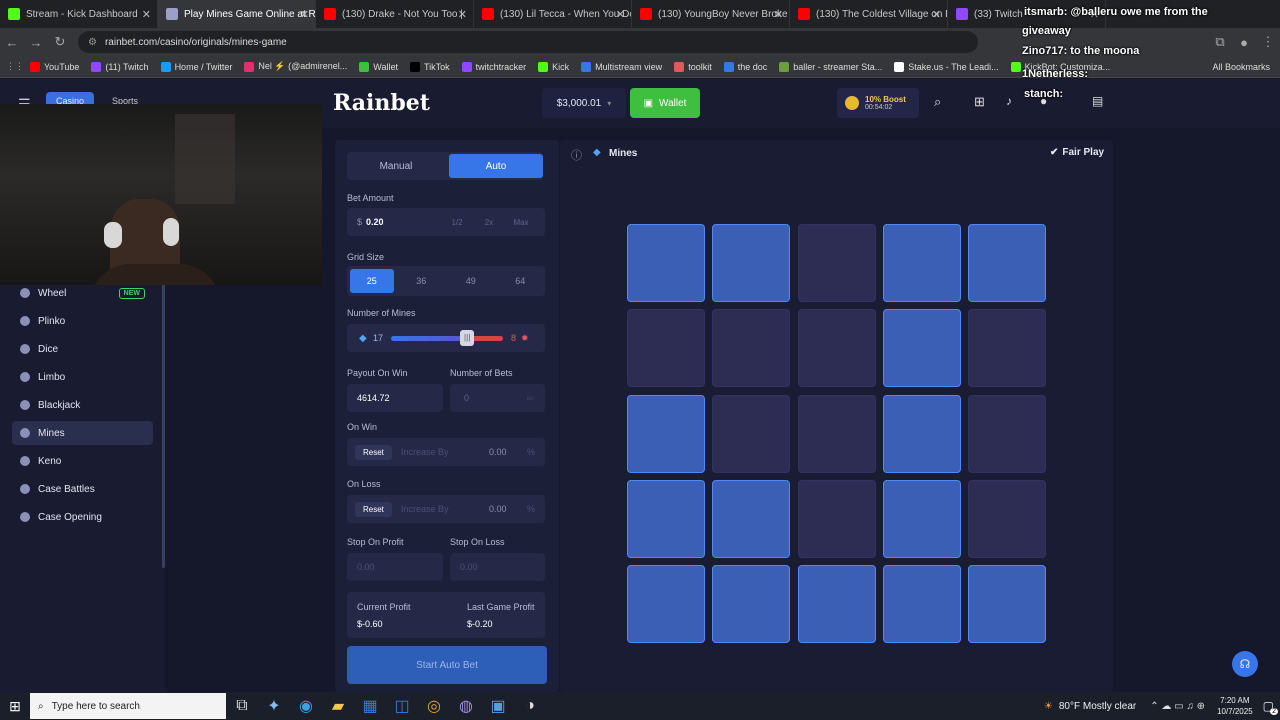 Image resolution: width=1280 pixels, height=720 pixels. I want to click on bookmark-item: the doc, so click(745, 66).